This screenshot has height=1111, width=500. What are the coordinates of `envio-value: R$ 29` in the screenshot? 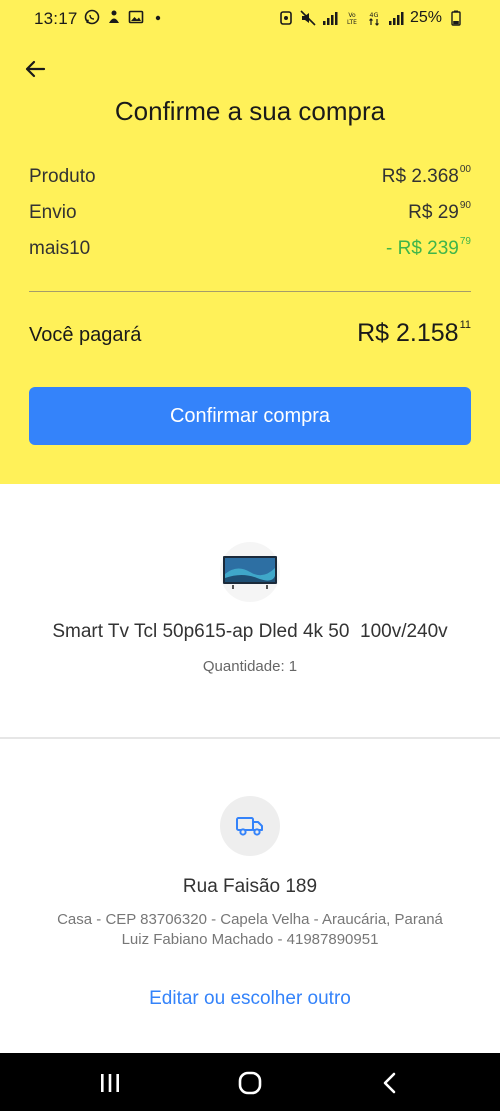 It's located at (433, 212).